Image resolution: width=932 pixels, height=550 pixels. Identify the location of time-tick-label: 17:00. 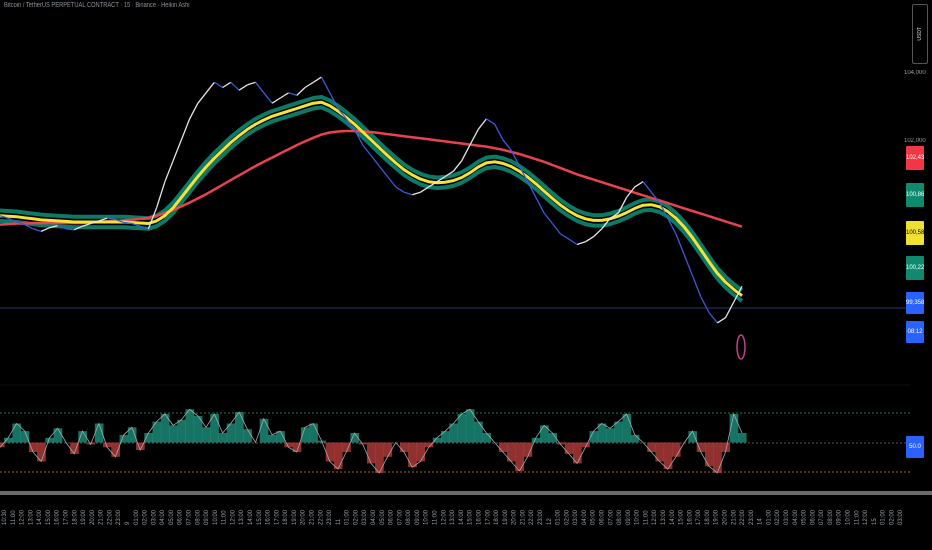
(277, 517).